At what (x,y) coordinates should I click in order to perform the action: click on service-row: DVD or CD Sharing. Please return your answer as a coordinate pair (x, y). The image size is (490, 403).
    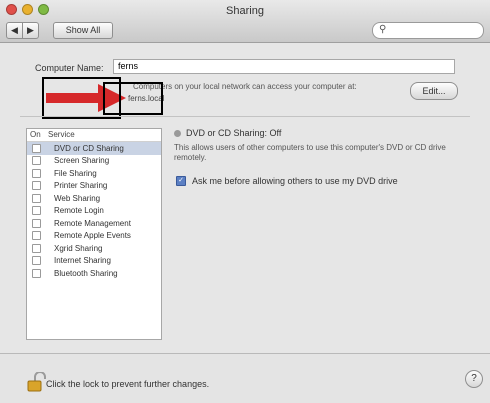
    Looking at the image, I should click on (94, 148).